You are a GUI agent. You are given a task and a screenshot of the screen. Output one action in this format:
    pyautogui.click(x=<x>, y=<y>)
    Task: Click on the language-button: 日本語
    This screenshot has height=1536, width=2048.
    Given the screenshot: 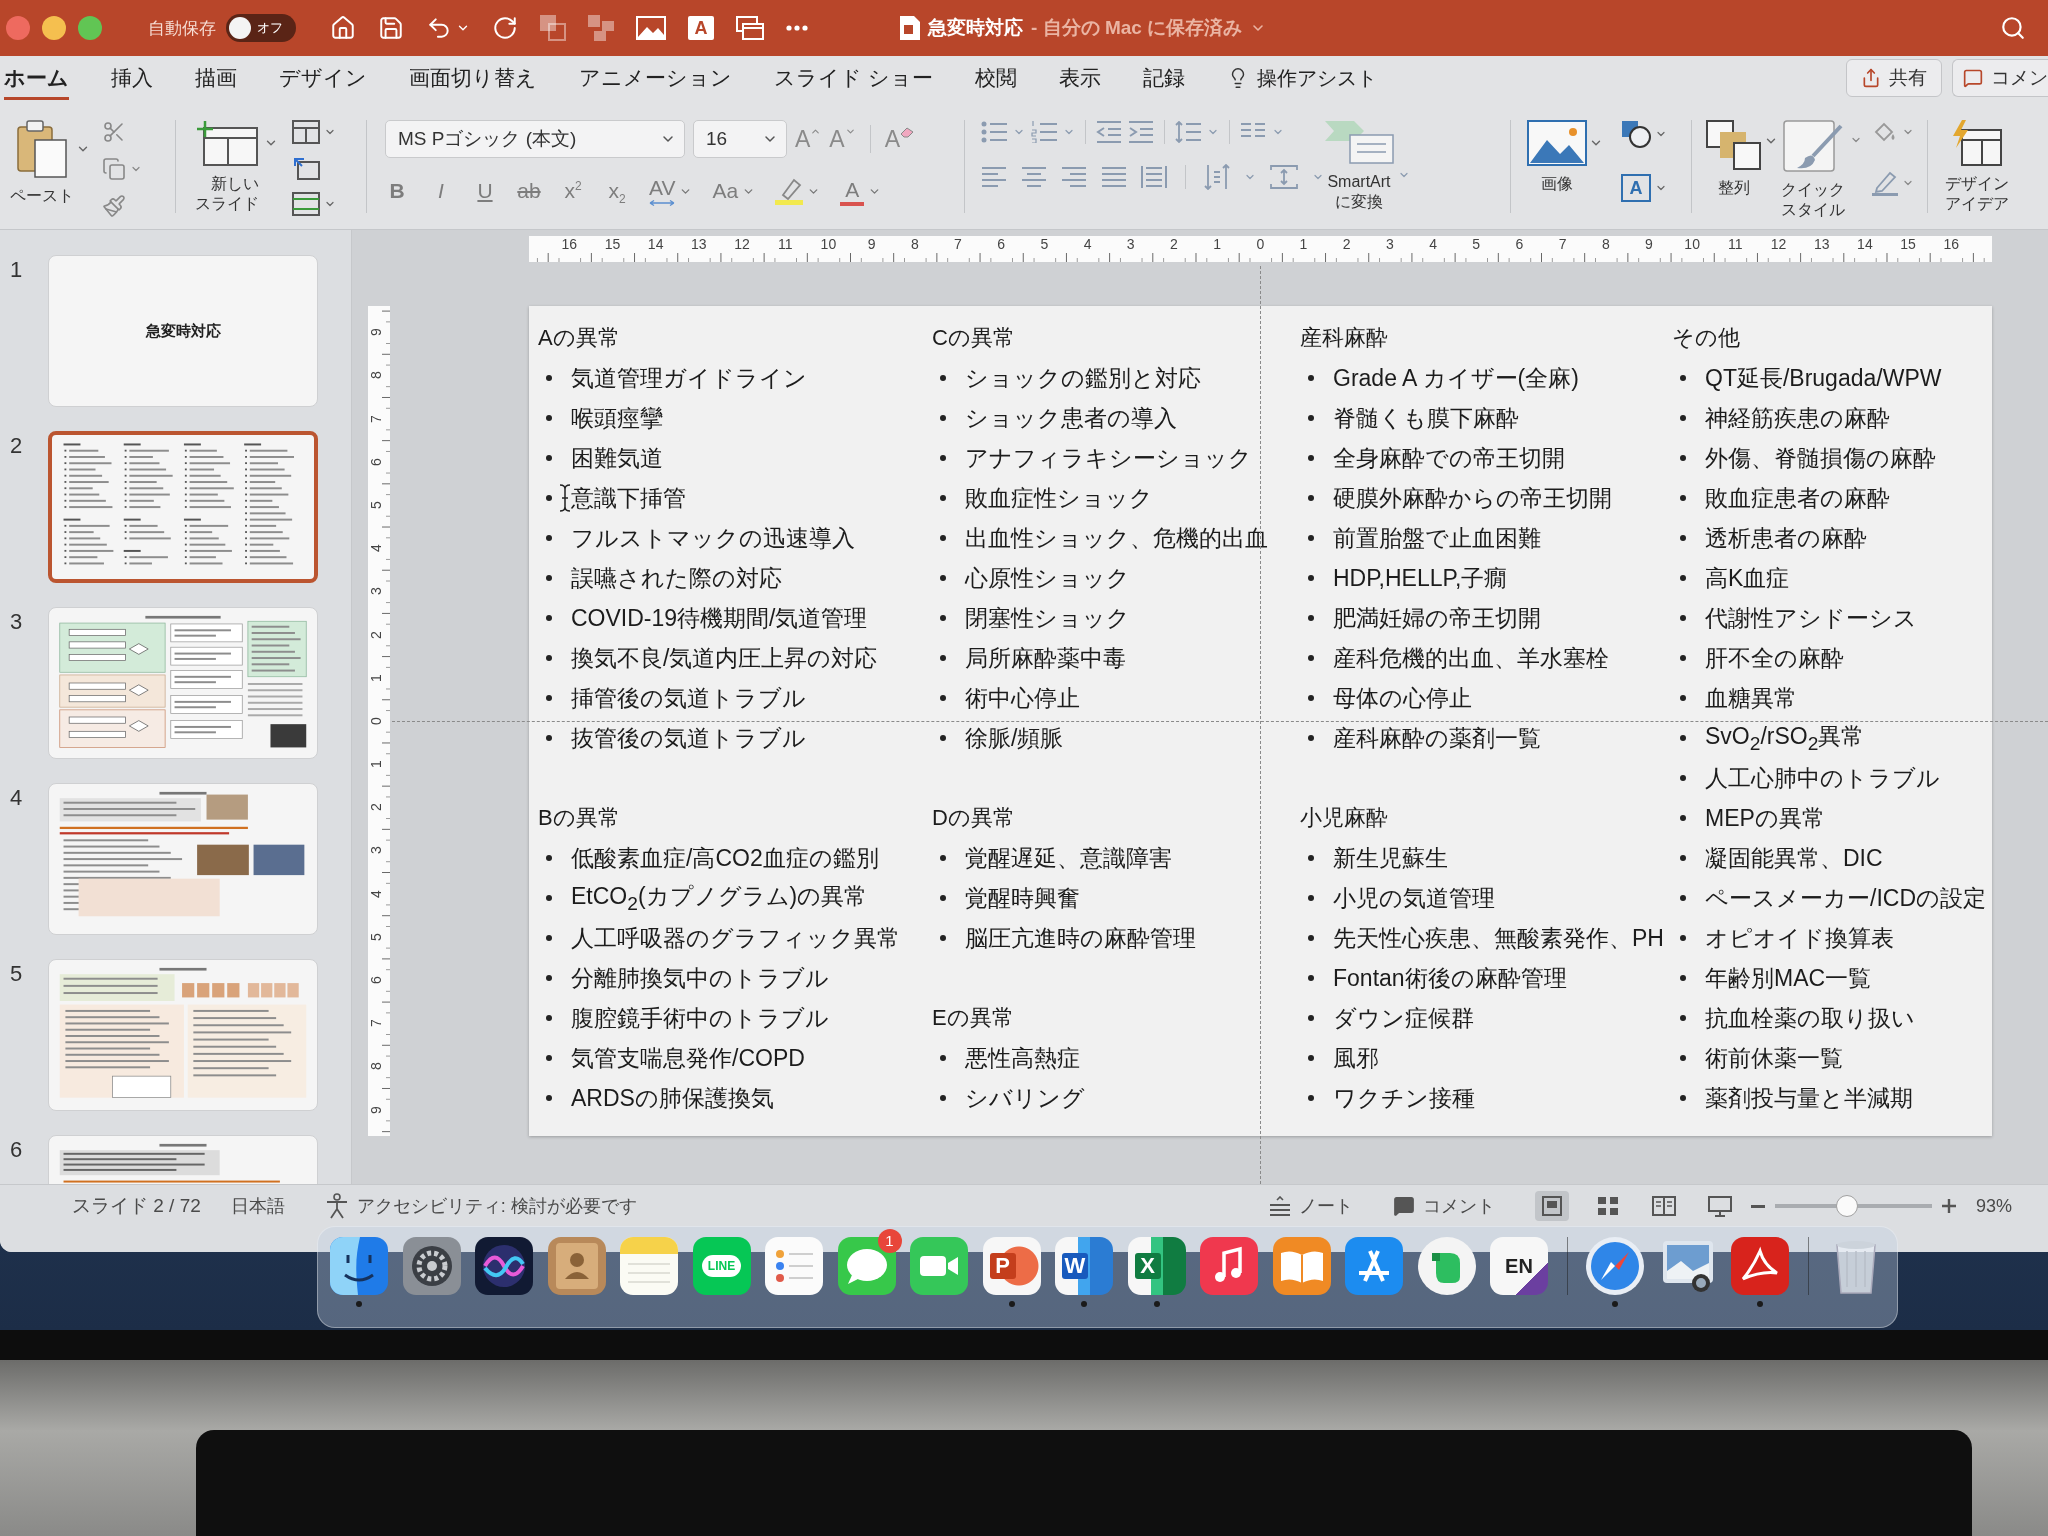 What is the action you would take?
    pyautogui.click(x=257, y=1206)
    